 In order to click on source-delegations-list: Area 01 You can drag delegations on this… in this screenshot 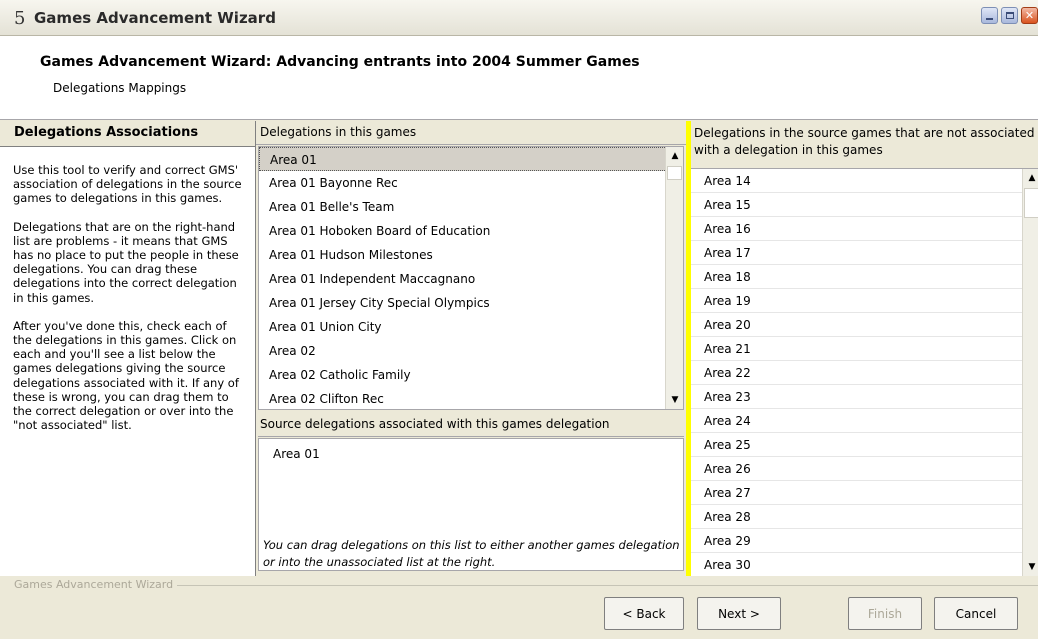, I will do `click(471, 504)`.